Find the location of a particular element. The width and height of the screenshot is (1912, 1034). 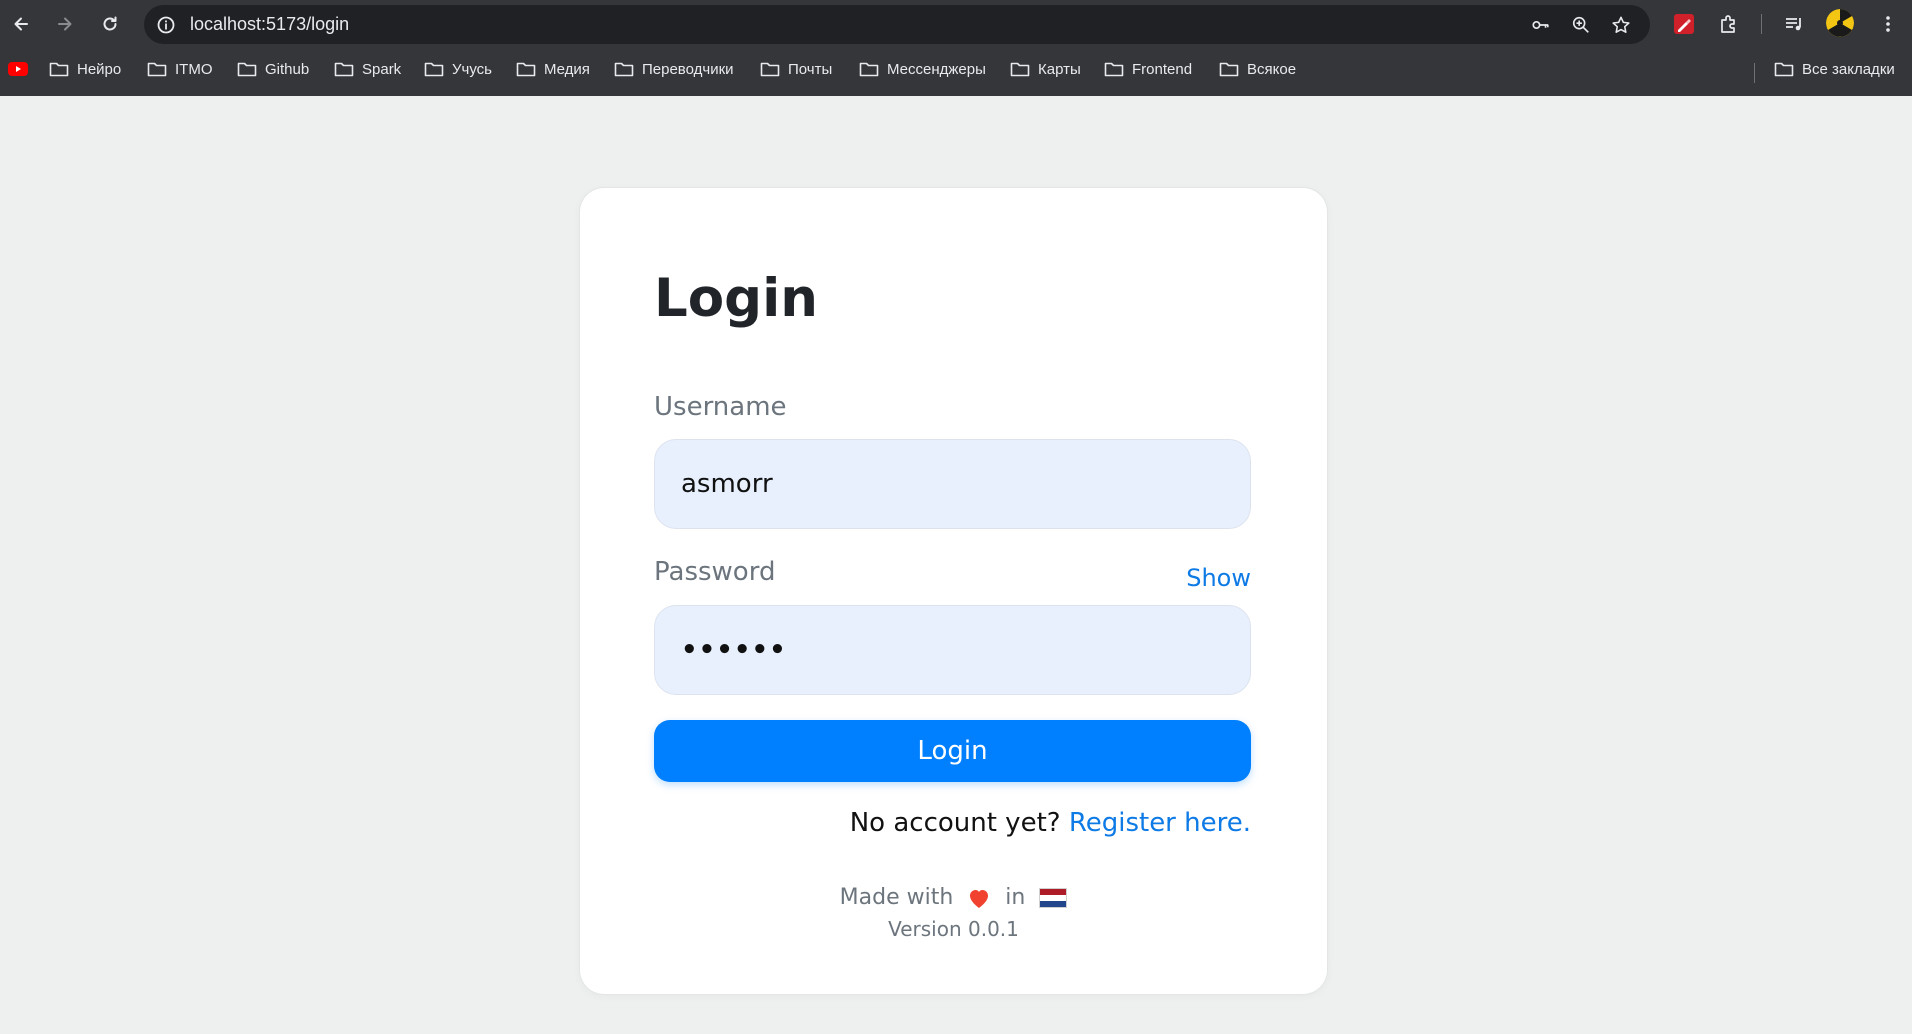

version-text: Version 0.0.1 is located at coordinates (953, 929).